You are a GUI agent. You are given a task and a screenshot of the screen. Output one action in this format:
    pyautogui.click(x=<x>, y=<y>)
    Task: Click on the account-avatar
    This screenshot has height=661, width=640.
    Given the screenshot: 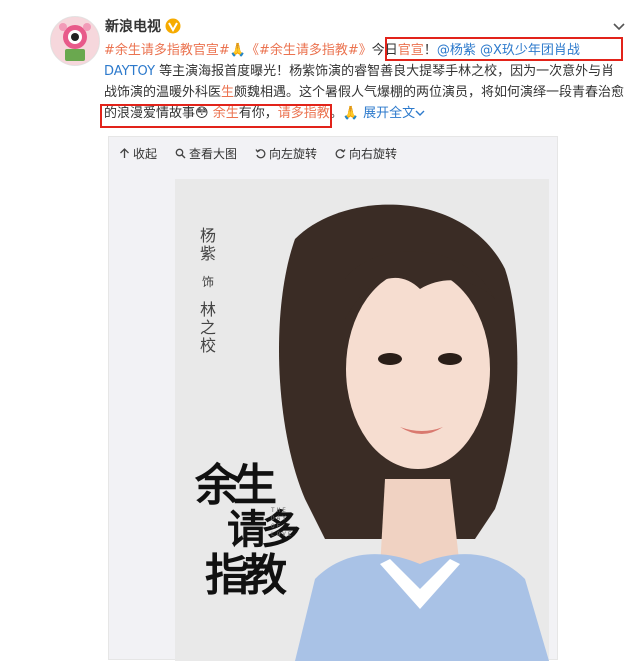 What is the action you would take?
    pyautogui.click(x=75, y=41)
    